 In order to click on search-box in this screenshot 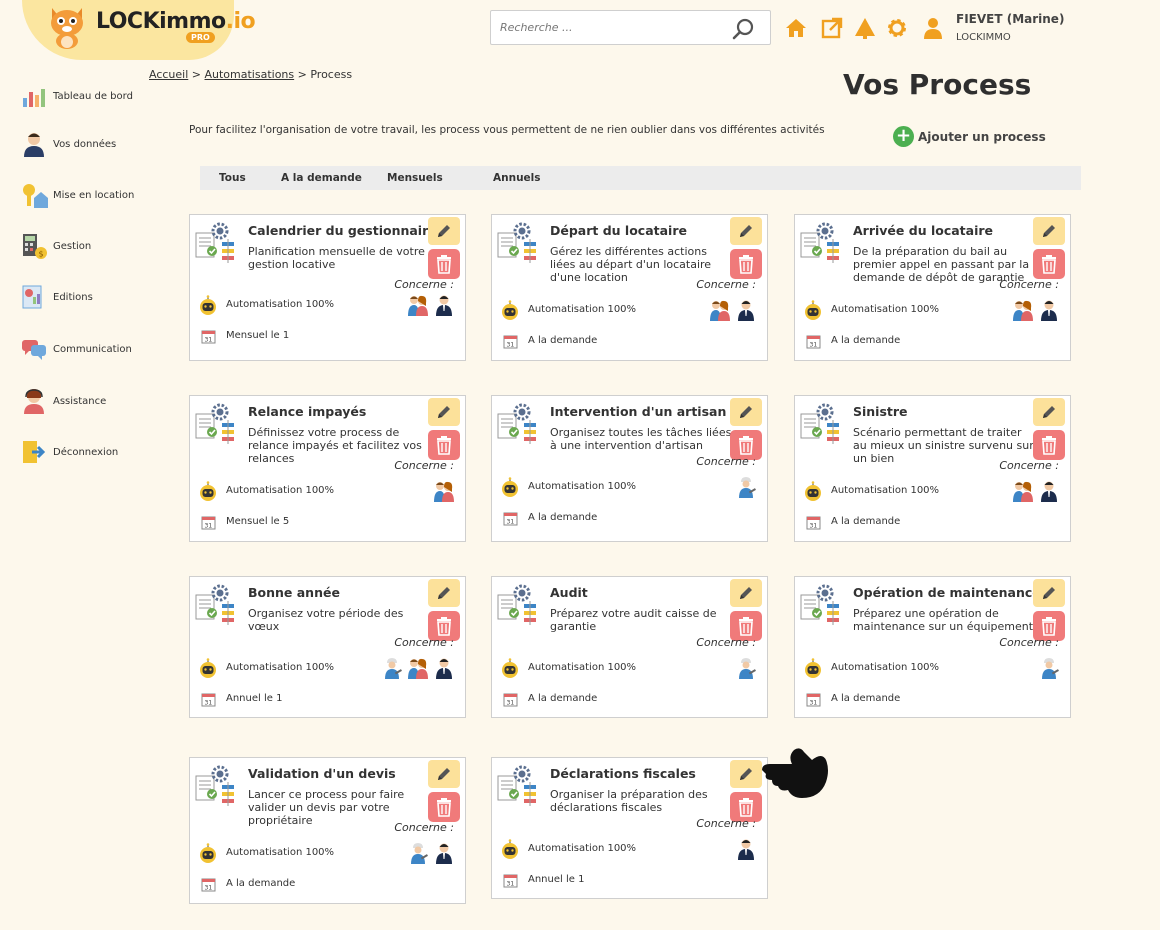, I will do `click(630, 27)`.